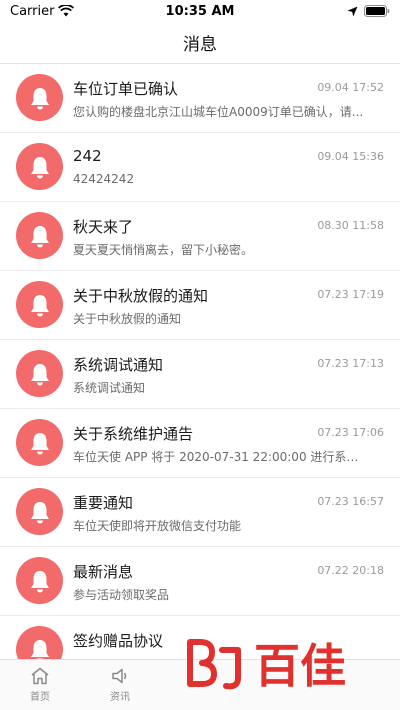 The image size is (400, 710). I want to click on carrier-info: Carrier, so click(42, 11).